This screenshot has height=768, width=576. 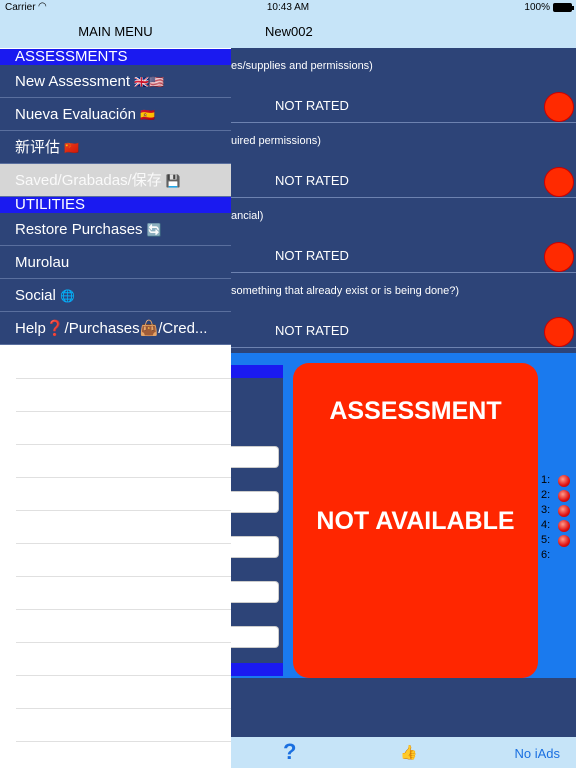 What do you see at coordinates (42, 262) in the screenshot?
I see `menu-item-label: Murolau` at bounding box center [42, 262].